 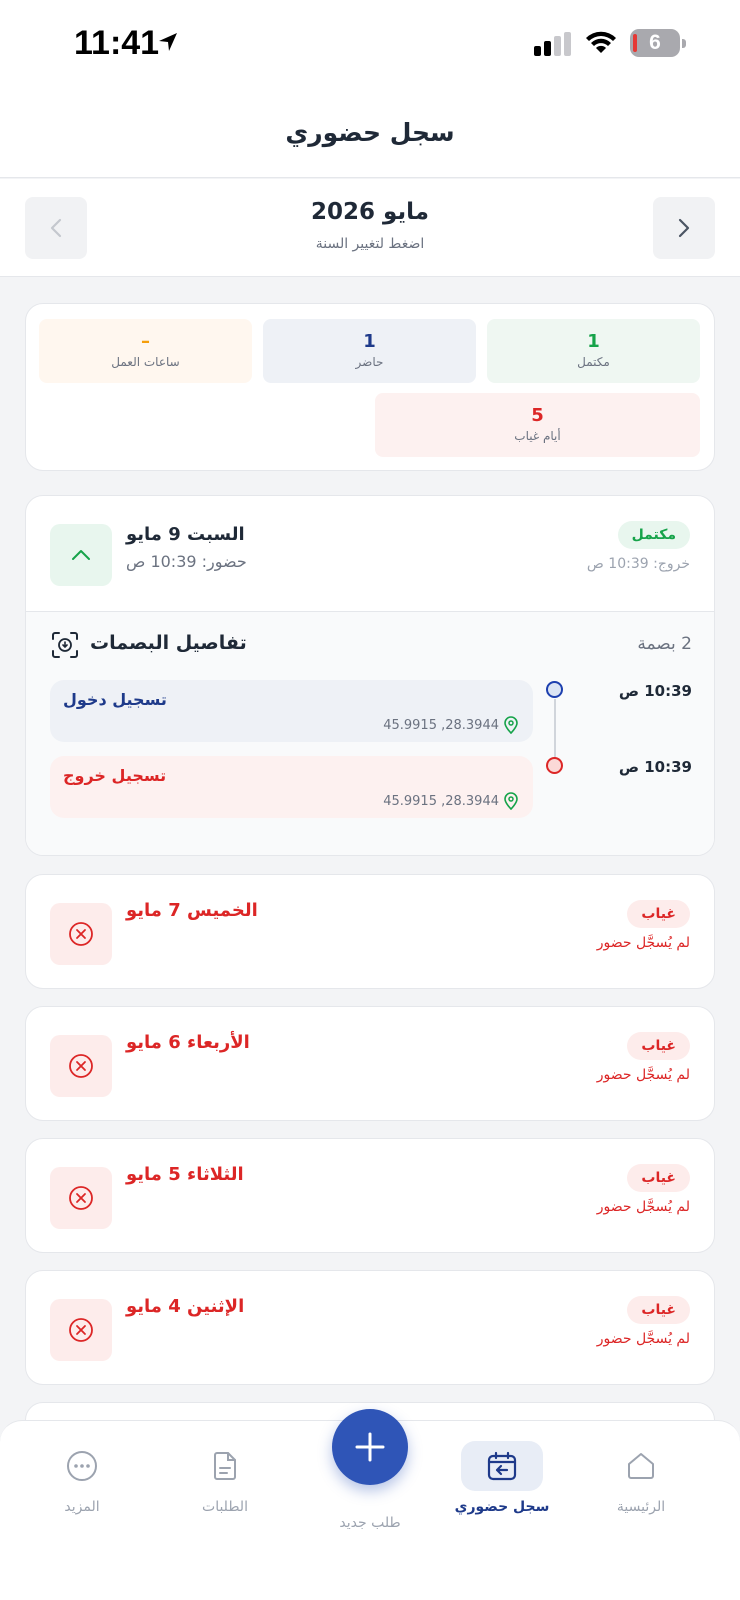 What do you see at coordinates (641, 1507) in the screenshot?
I see `nav-home-label: الرئيسية` at bounding box center [641, 1507].